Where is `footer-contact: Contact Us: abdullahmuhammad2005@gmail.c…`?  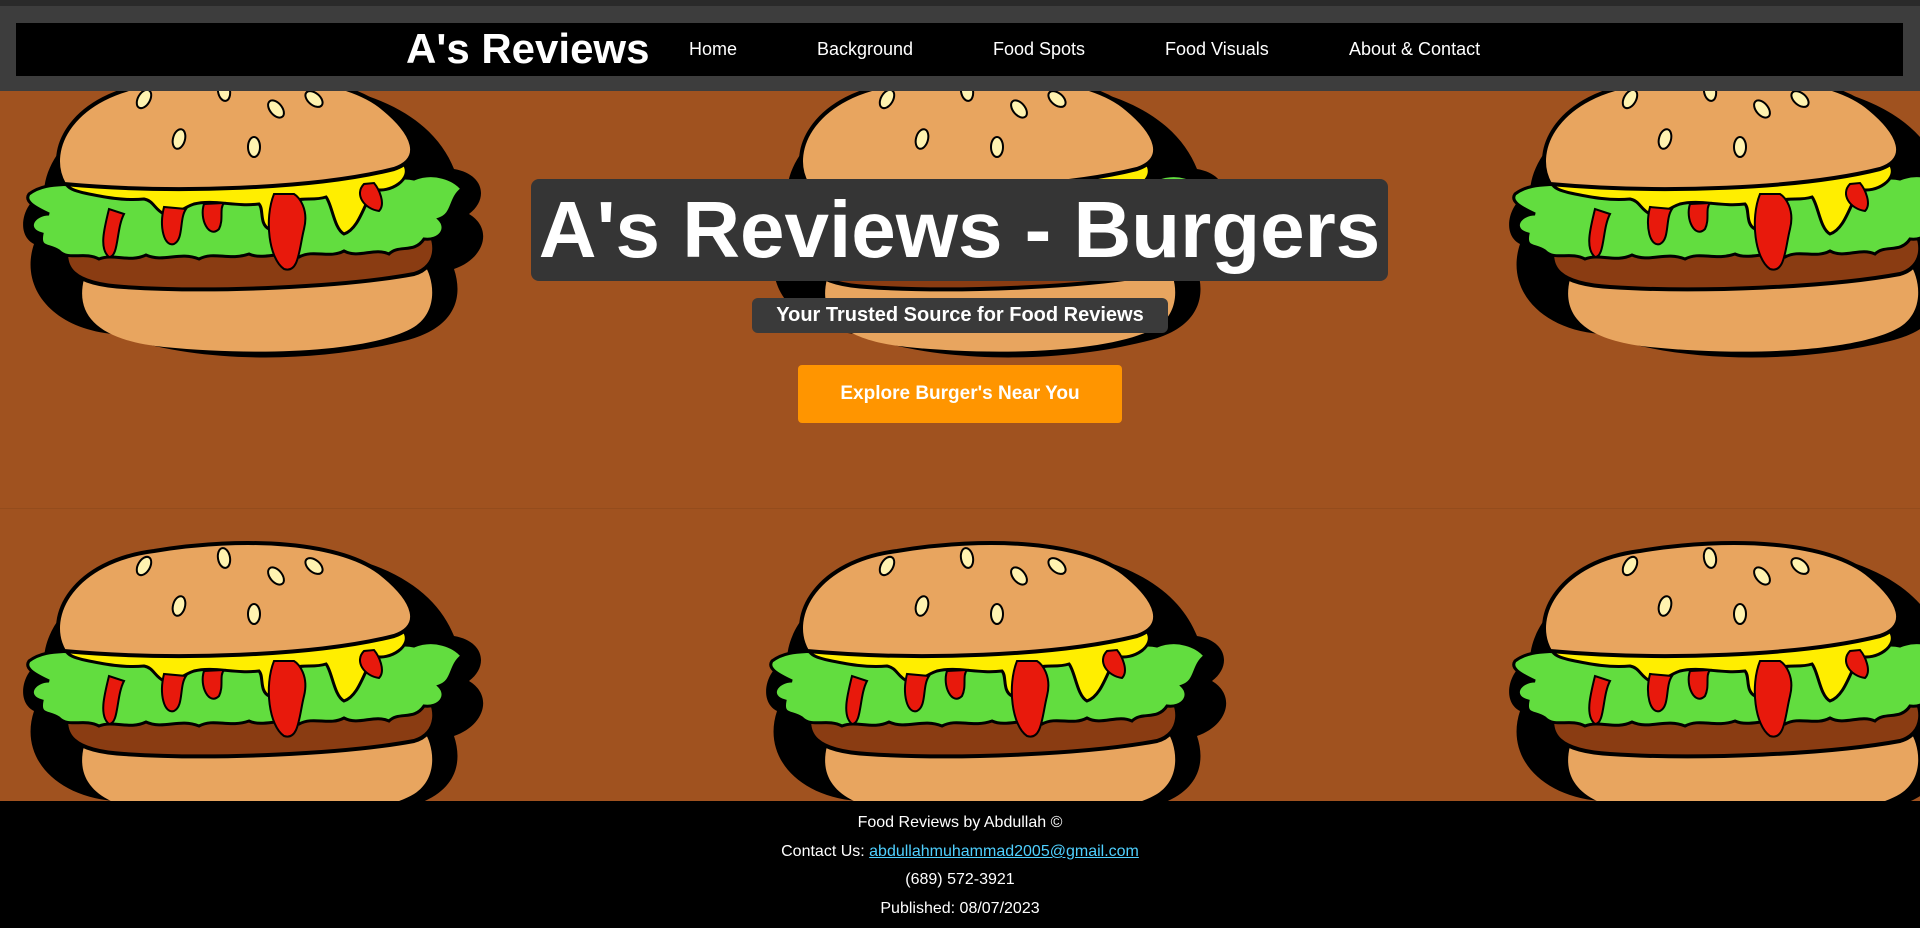
footer-contact: Contact Us: abdullahmuhammad2005@gmail.c… is located at coordinates (960, 852).